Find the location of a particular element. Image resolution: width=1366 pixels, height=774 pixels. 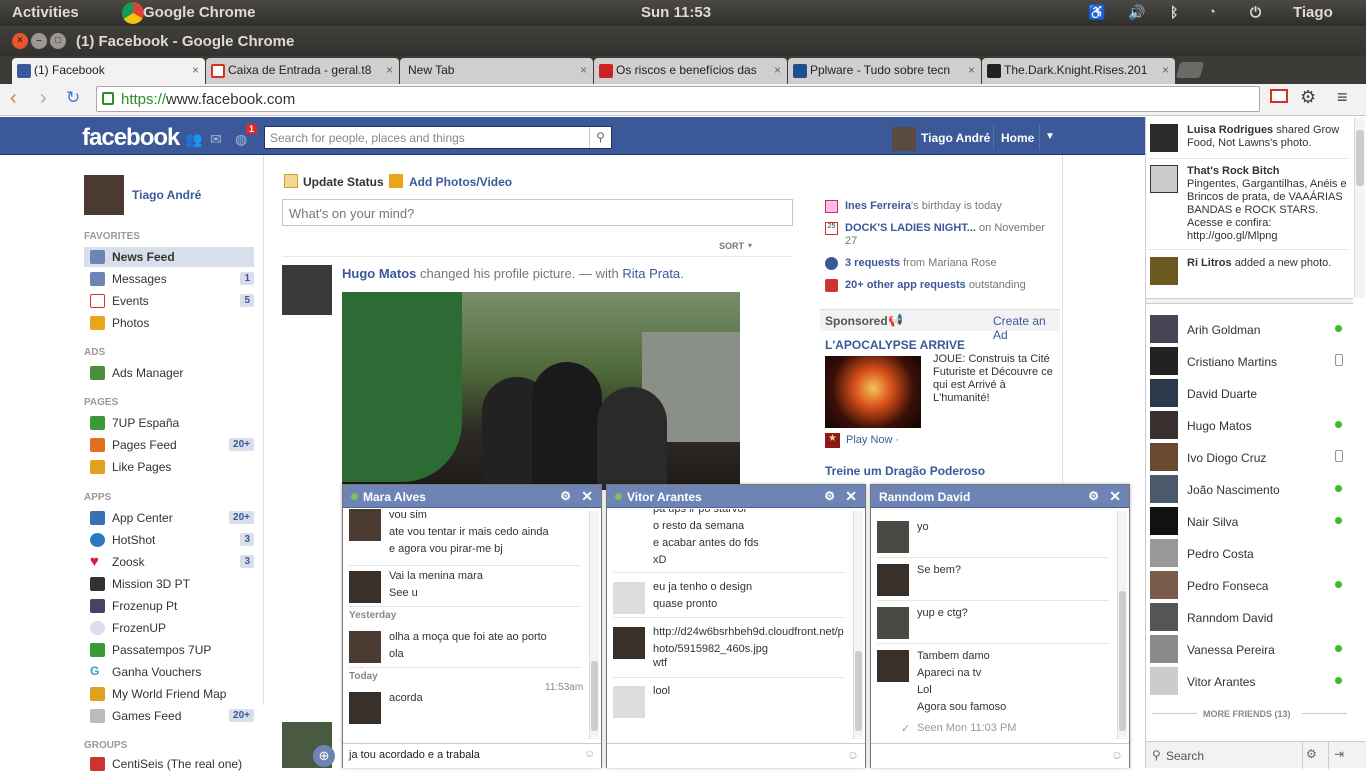

volume-icon: 🔊 is located at coordinates (1136, 12).